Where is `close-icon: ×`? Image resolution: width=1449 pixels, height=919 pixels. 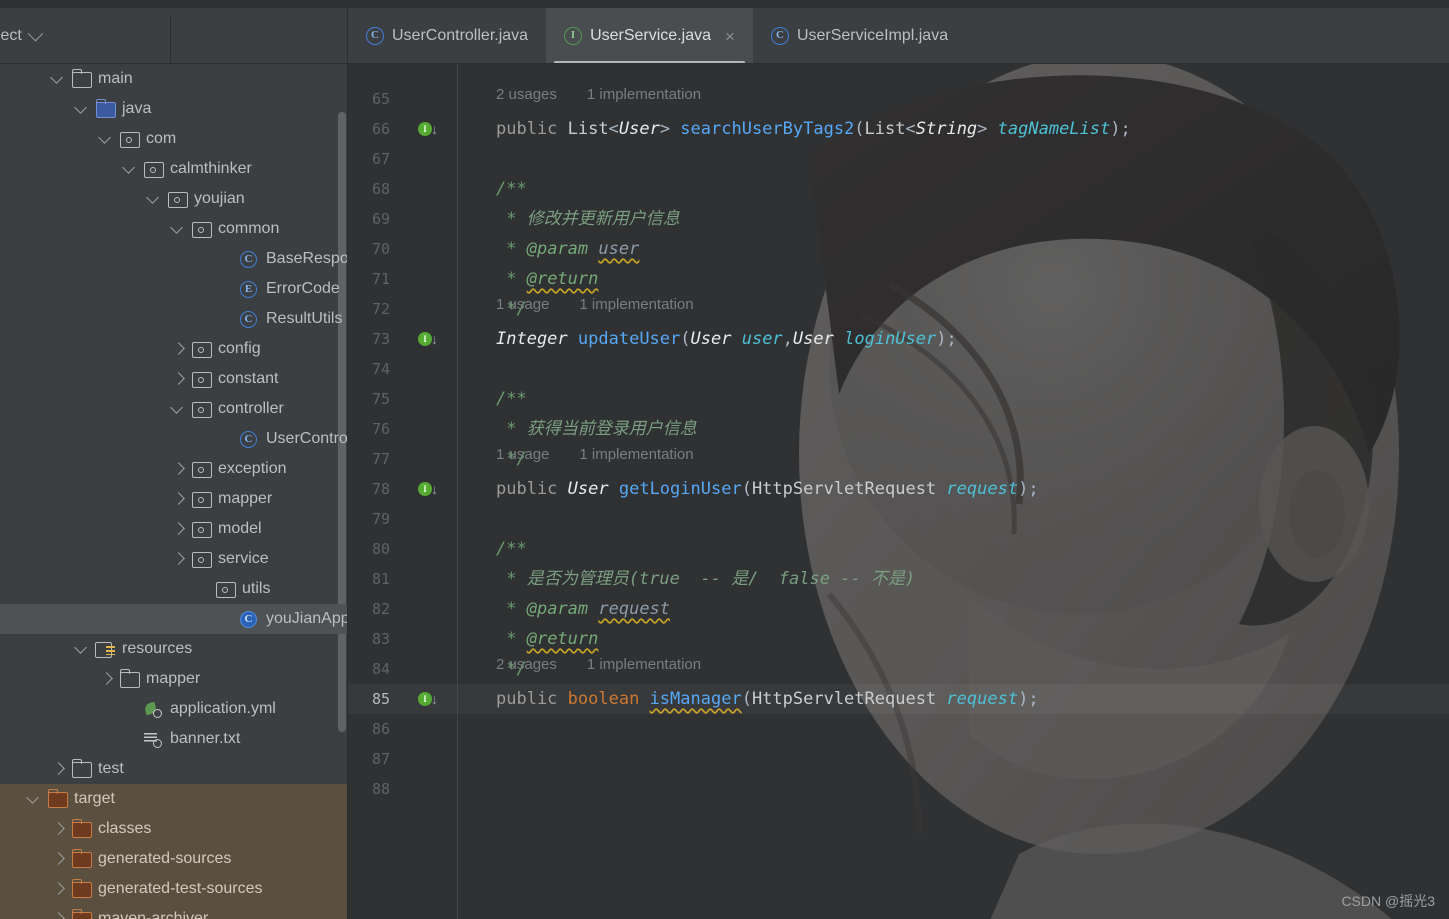 close-icon: × is located at coordinates (730, 36).